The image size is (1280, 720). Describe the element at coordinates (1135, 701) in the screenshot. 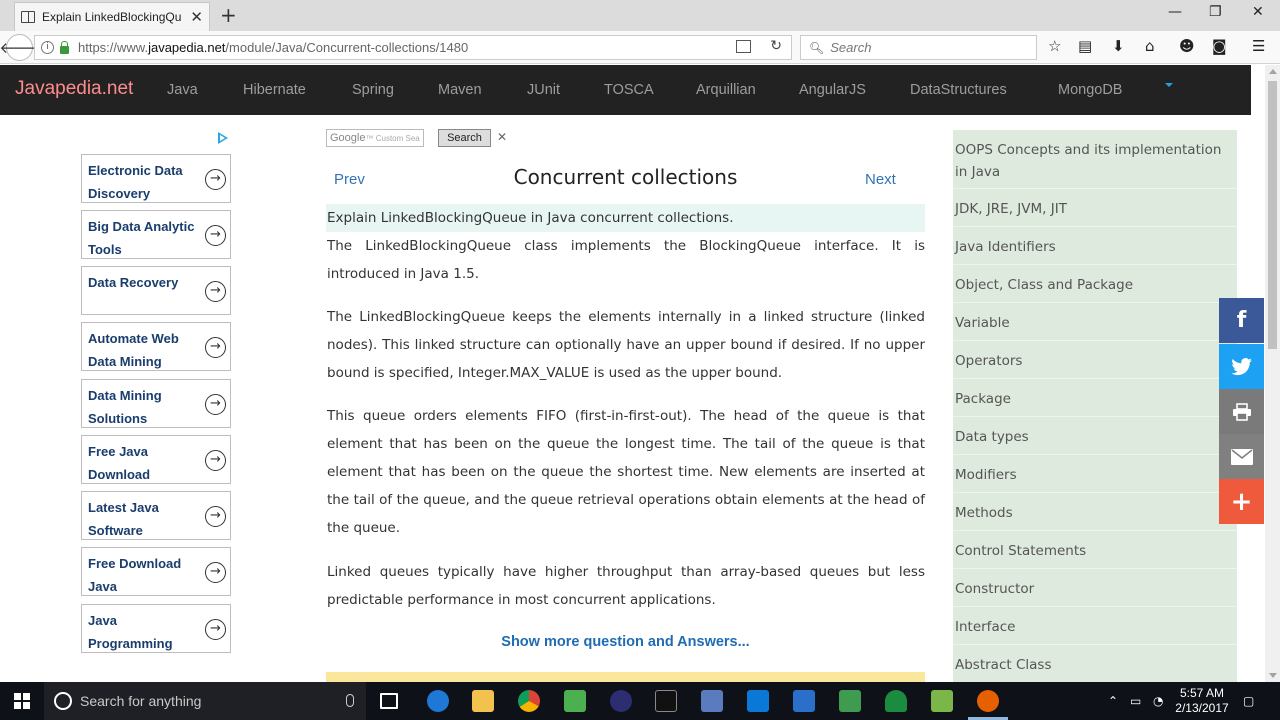

I see `battery-icon: ▭` at that location.